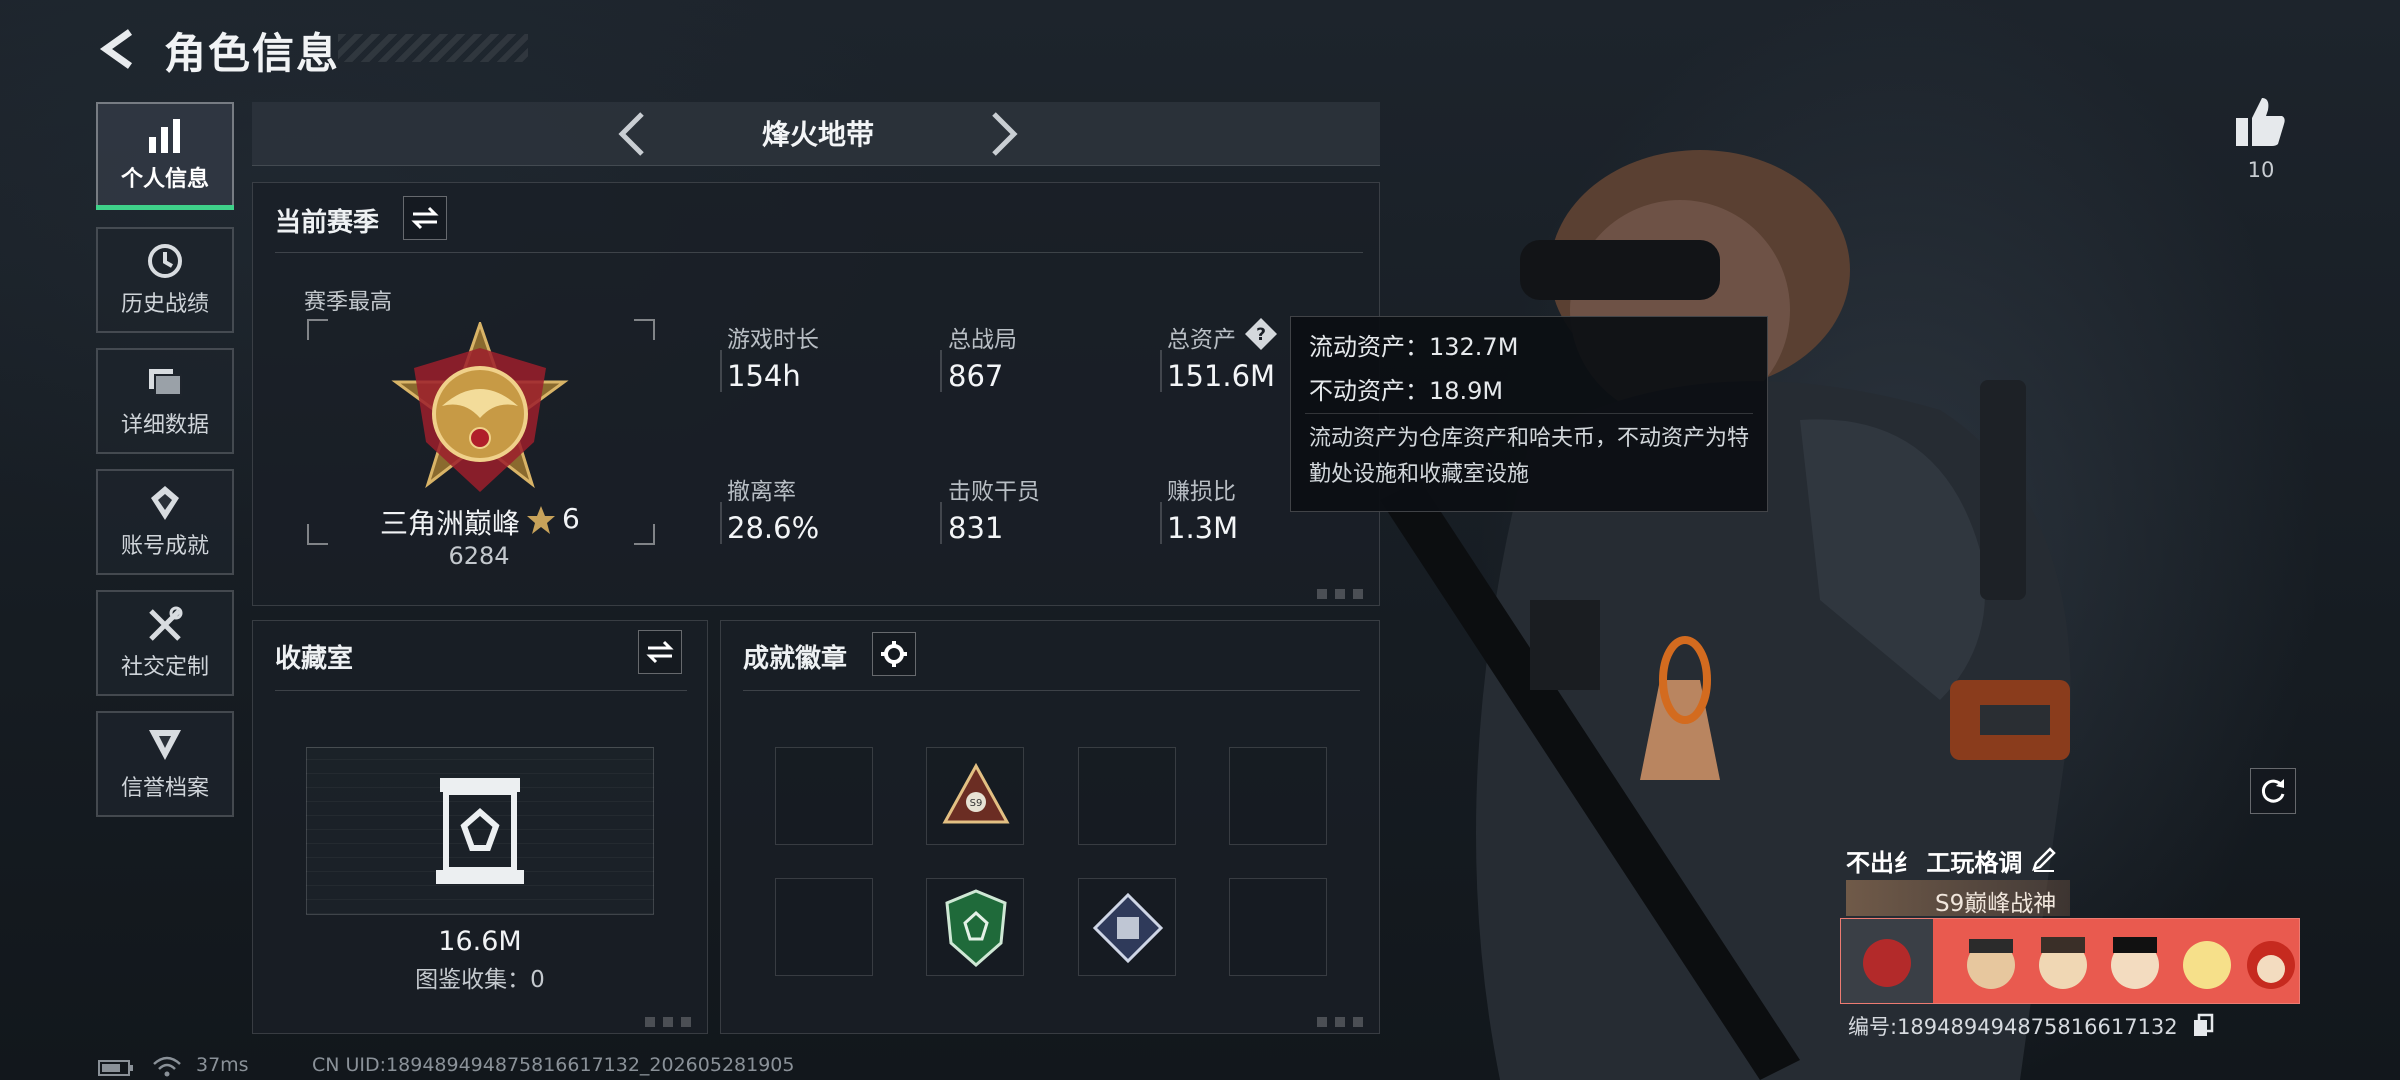 This screenshot has height=1080, width=2400. I want to click on battery-icon, so click(115, 1068).